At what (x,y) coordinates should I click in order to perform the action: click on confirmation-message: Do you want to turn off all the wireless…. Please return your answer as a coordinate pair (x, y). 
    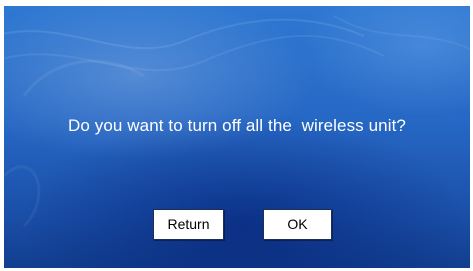
    Looking at the image, I should click on (237, 125).